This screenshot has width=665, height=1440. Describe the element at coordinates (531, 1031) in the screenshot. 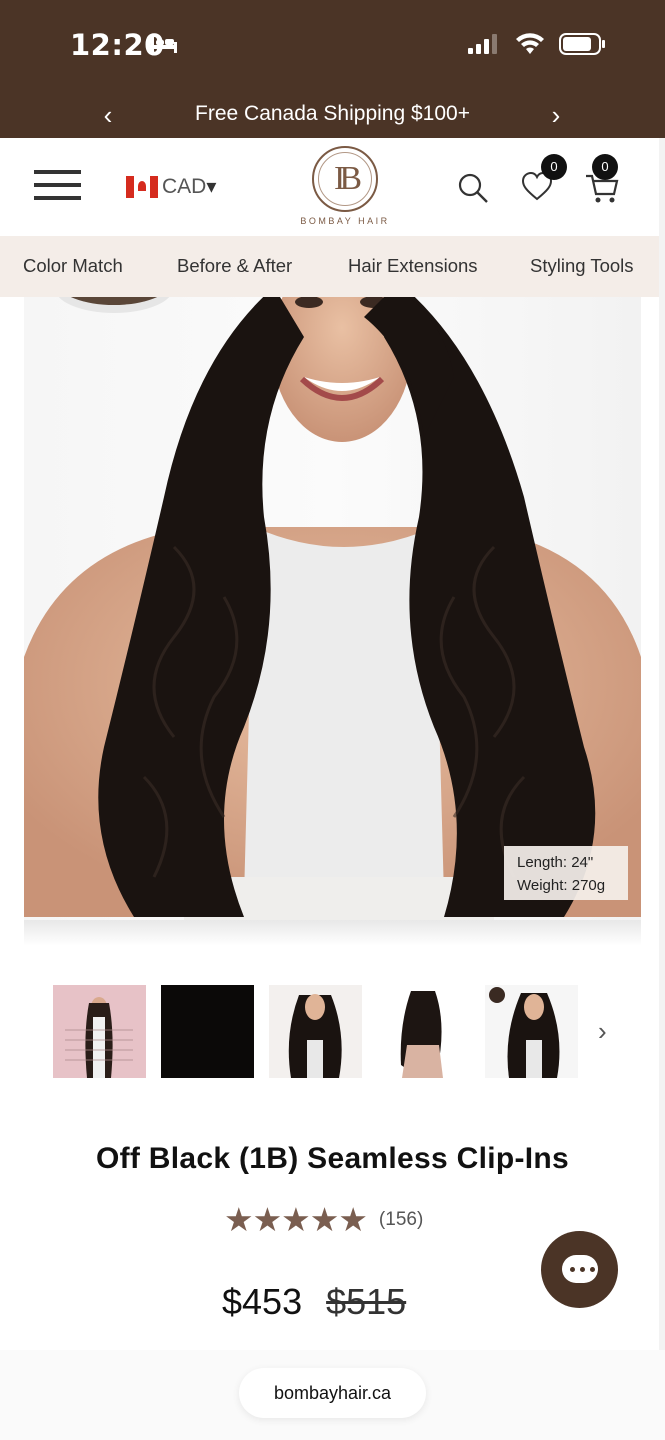

I see `thumbnail-model-view` at that location.